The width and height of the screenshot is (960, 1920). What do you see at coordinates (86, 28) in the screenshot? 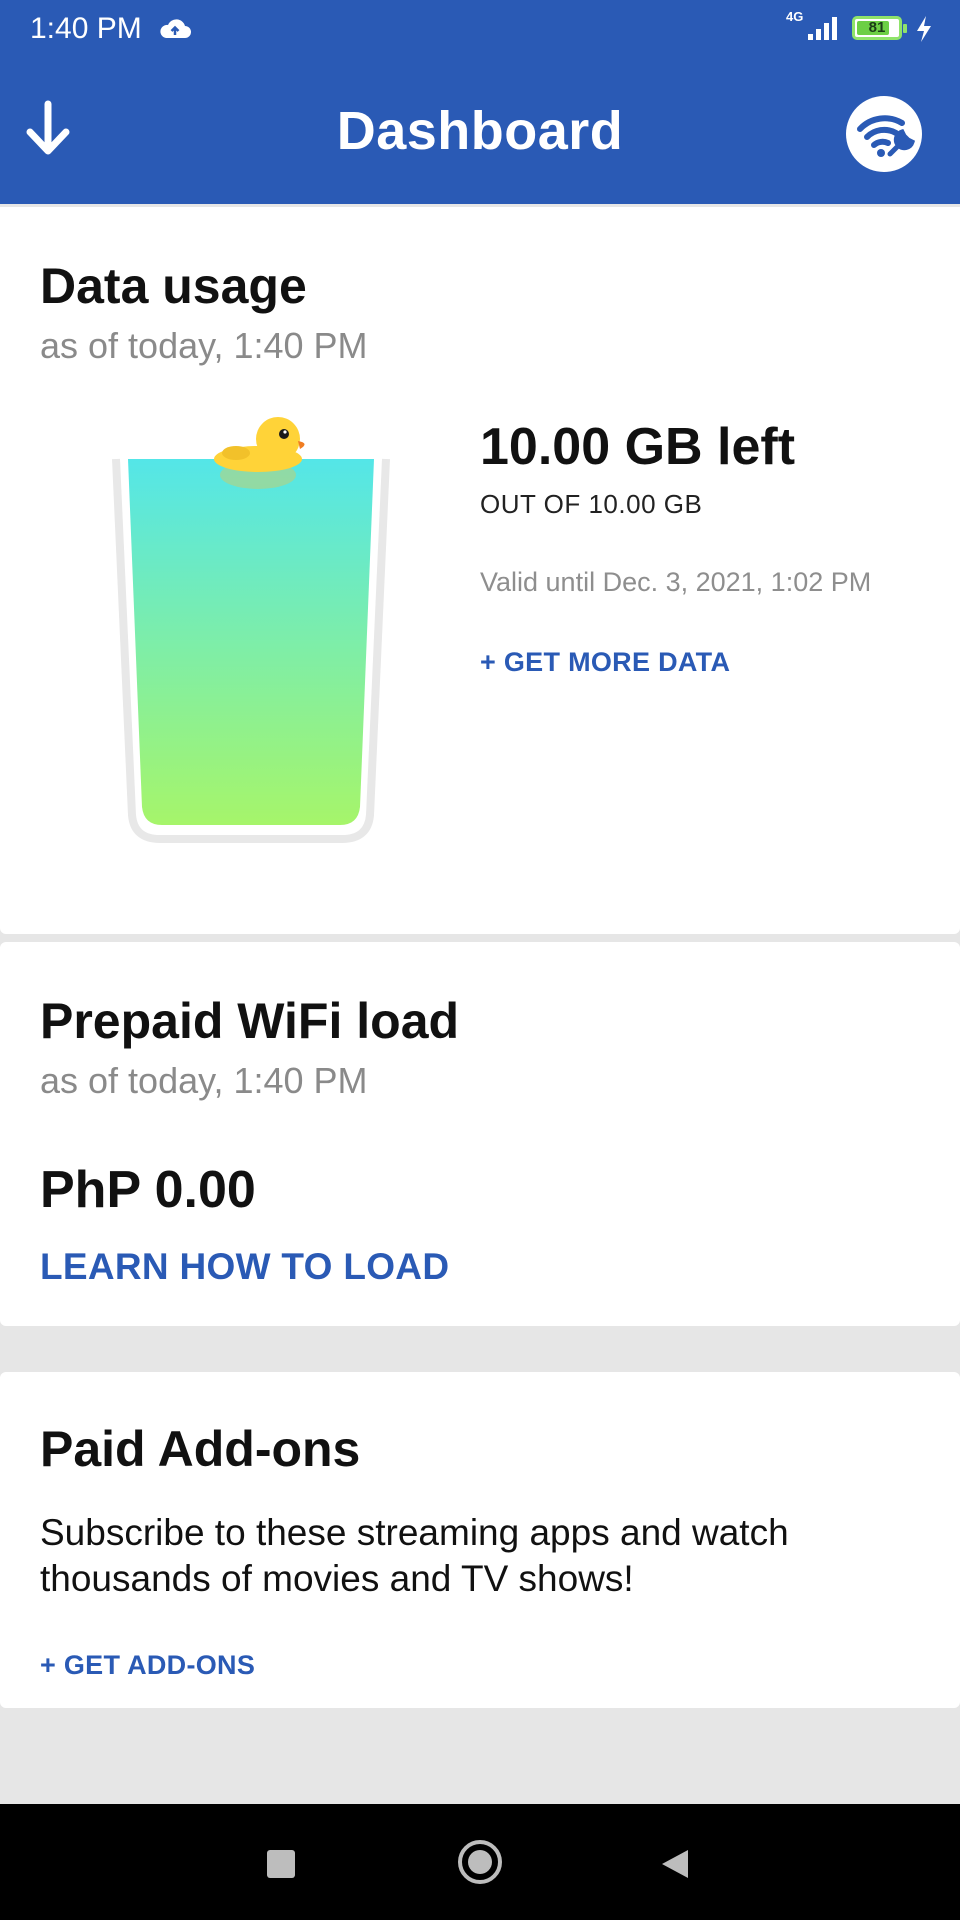
I see `status-time: 1:40 PM` at bounding box center [86, 28].